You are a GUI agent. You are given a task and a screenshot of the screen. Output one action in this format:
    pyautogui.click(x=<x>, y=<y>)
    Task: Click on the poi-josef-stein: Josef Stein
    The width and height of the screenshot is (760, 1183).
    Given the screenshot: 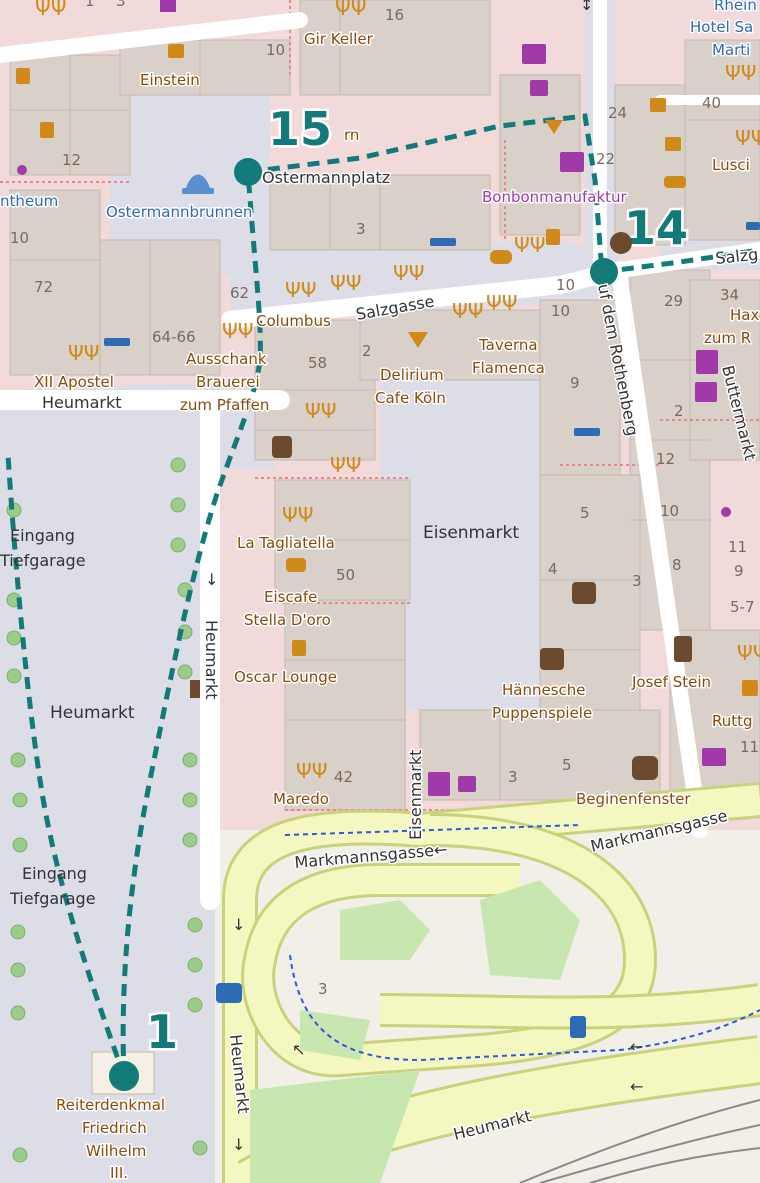 What is the action you would take?
    pyautogui.click(x=671, y=682)
    